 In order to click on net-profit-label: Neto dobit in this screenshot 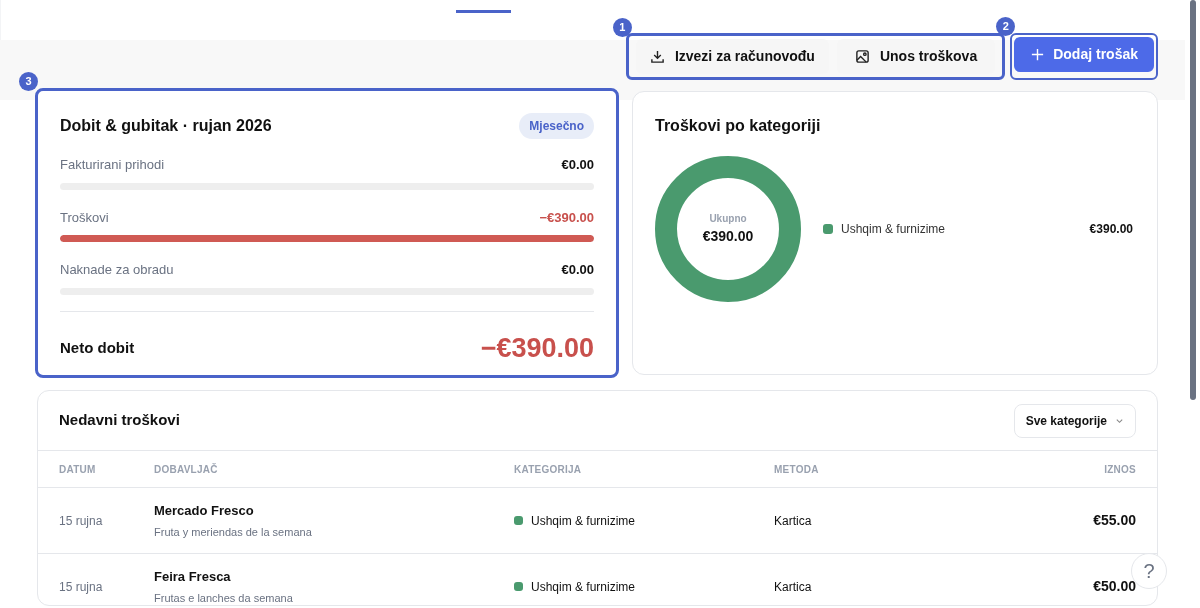, I will do `click(97, 347)`.